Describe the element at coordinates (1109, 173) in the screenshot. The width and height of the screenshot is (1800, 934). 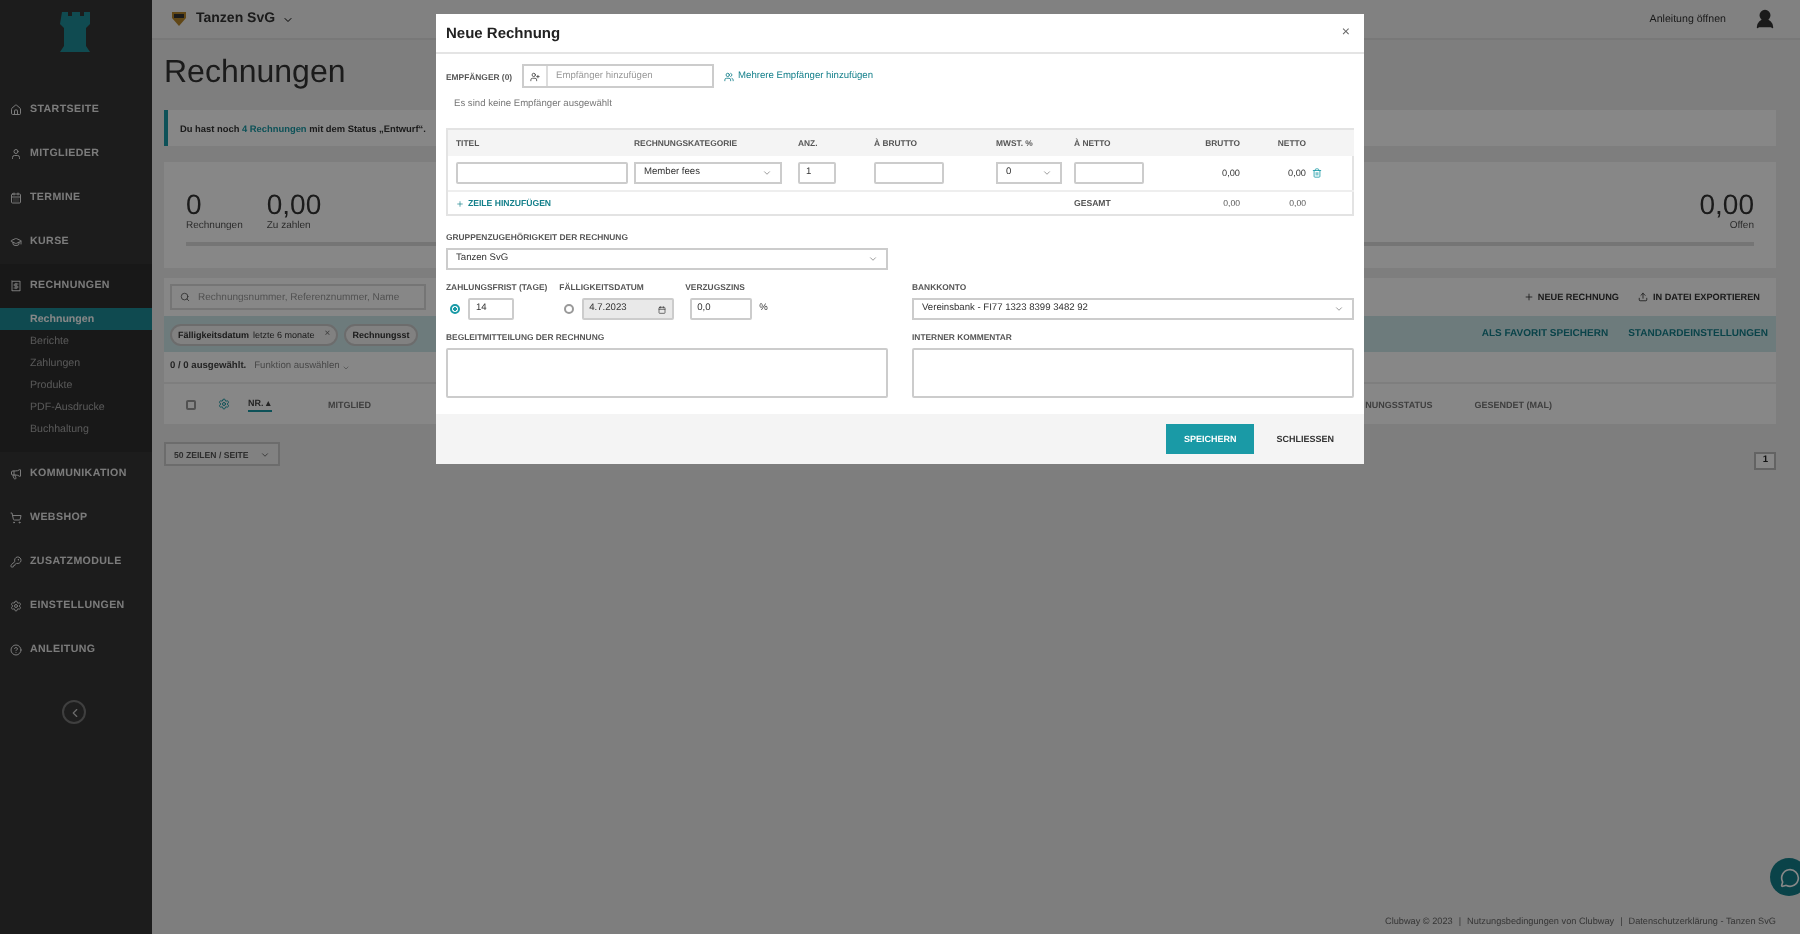
I see `unit-net-input` at that location.